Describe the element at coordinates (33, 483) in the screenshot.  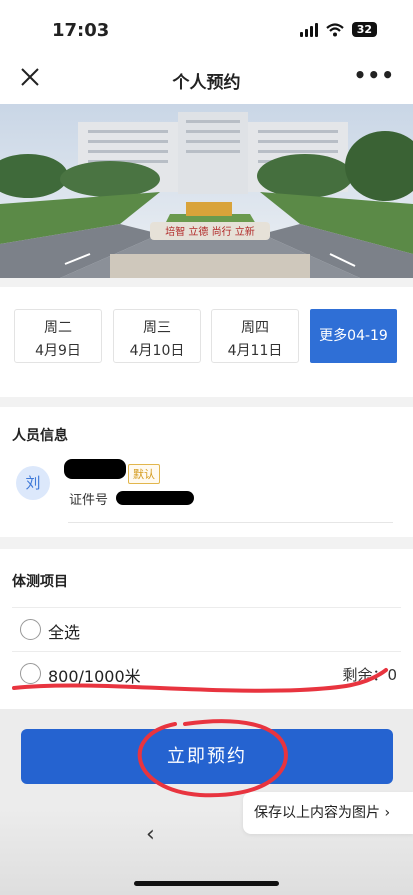
I see `avatar: 刘` at that location.